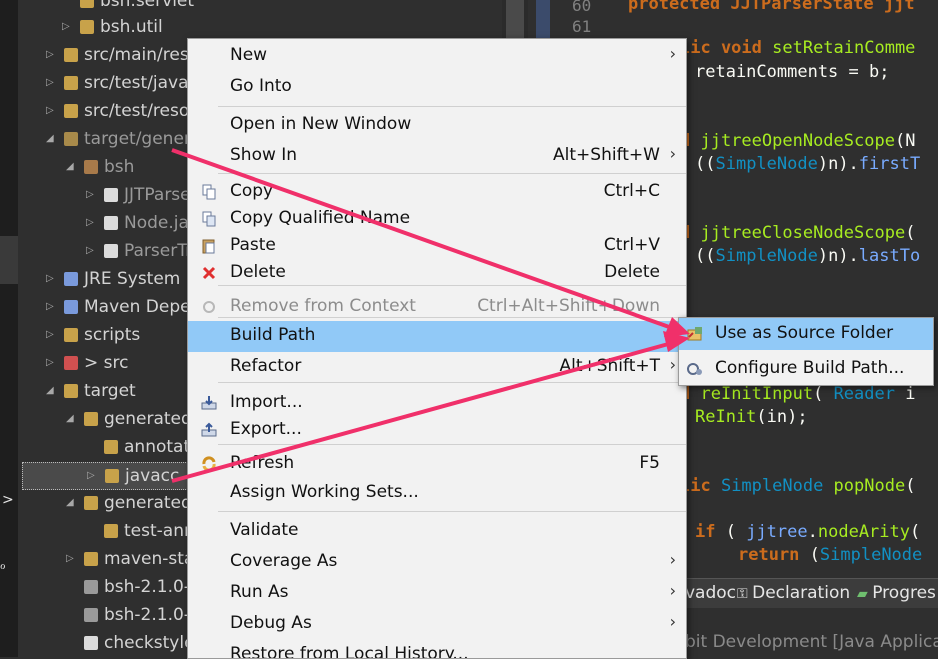  What do you see at coordinates (258, 27) in the screenshot?
I see `tree-item: ▷ bsh.util` at bounding box center [258, 27].